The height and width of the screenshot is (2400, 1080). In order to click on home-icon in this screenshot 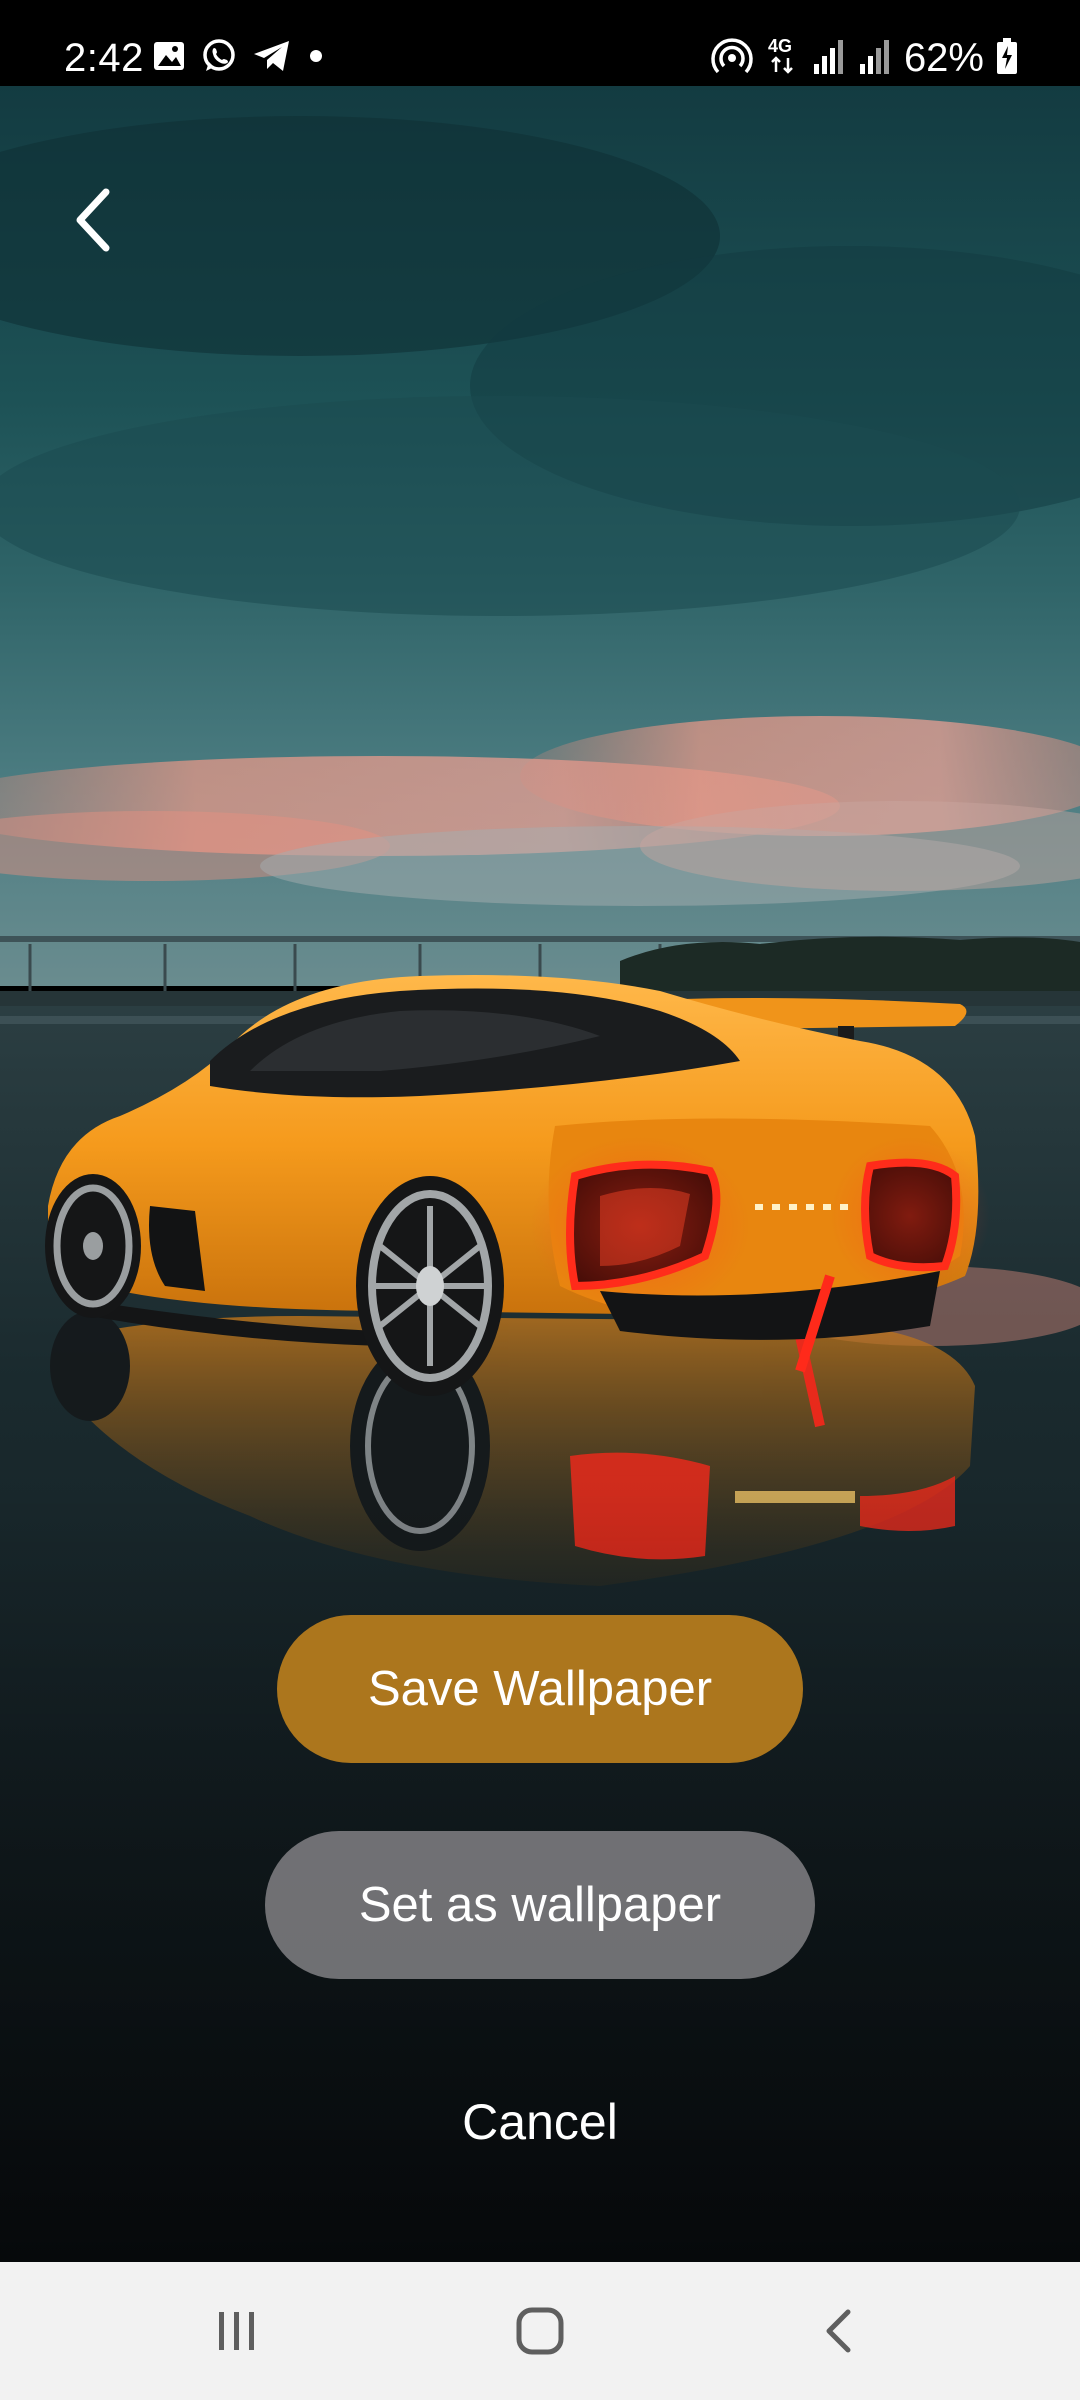, I will do `click(540, 2331)`.